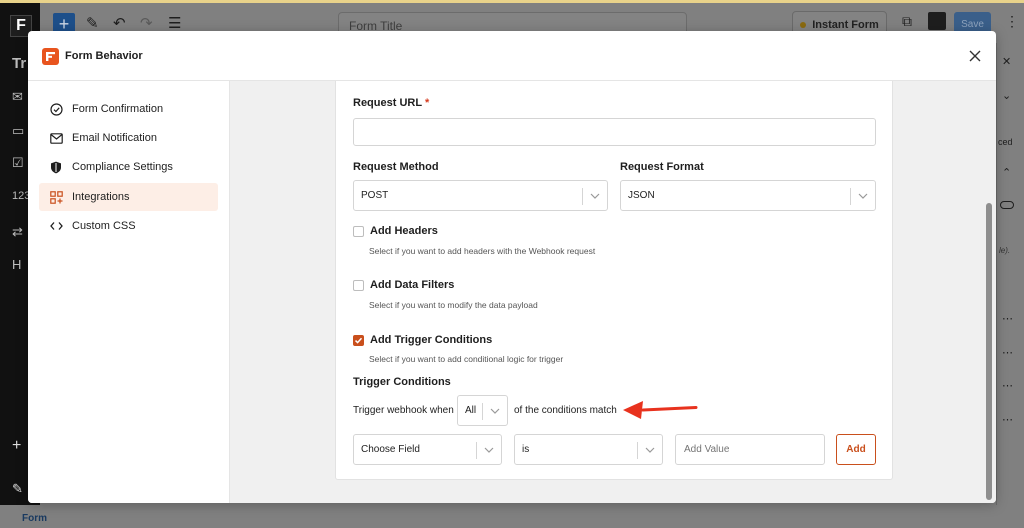  I want to click on integrations-icon, so click(56, 197).